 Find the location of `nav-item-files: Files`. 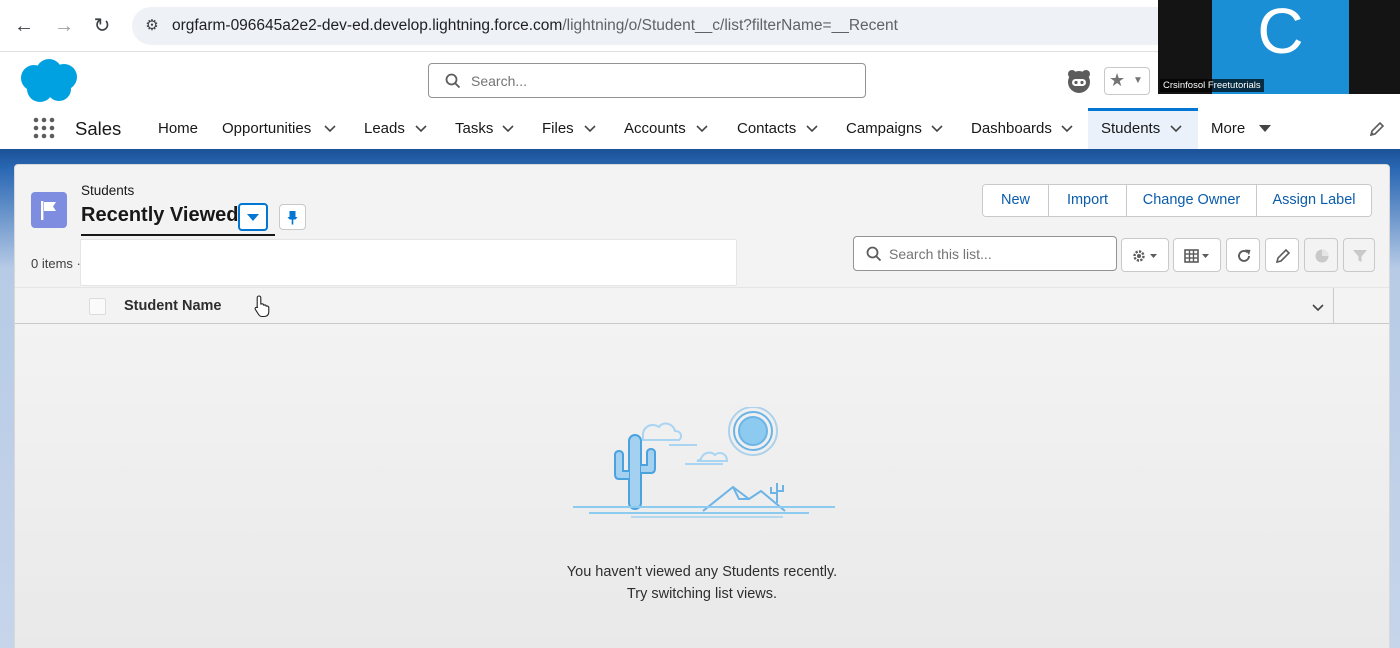

nav-item-files: Files is located at coordinates (558, 128).